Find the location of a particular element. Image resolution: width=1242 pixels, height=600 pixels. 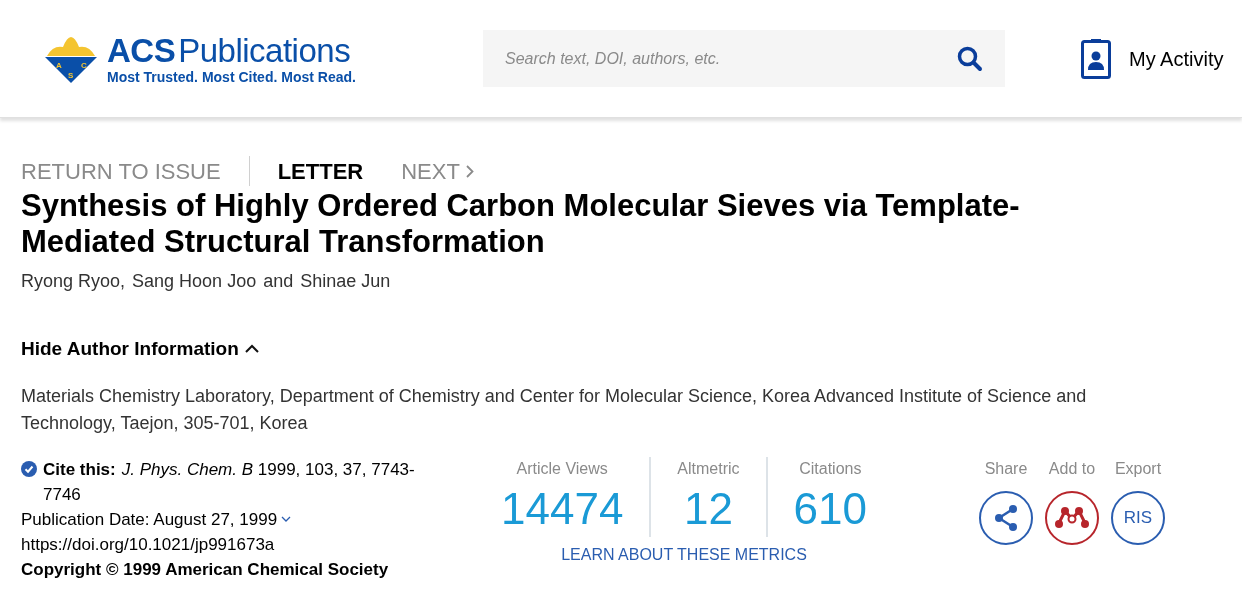

action-label: Share is located at coordinates (1006, 468).